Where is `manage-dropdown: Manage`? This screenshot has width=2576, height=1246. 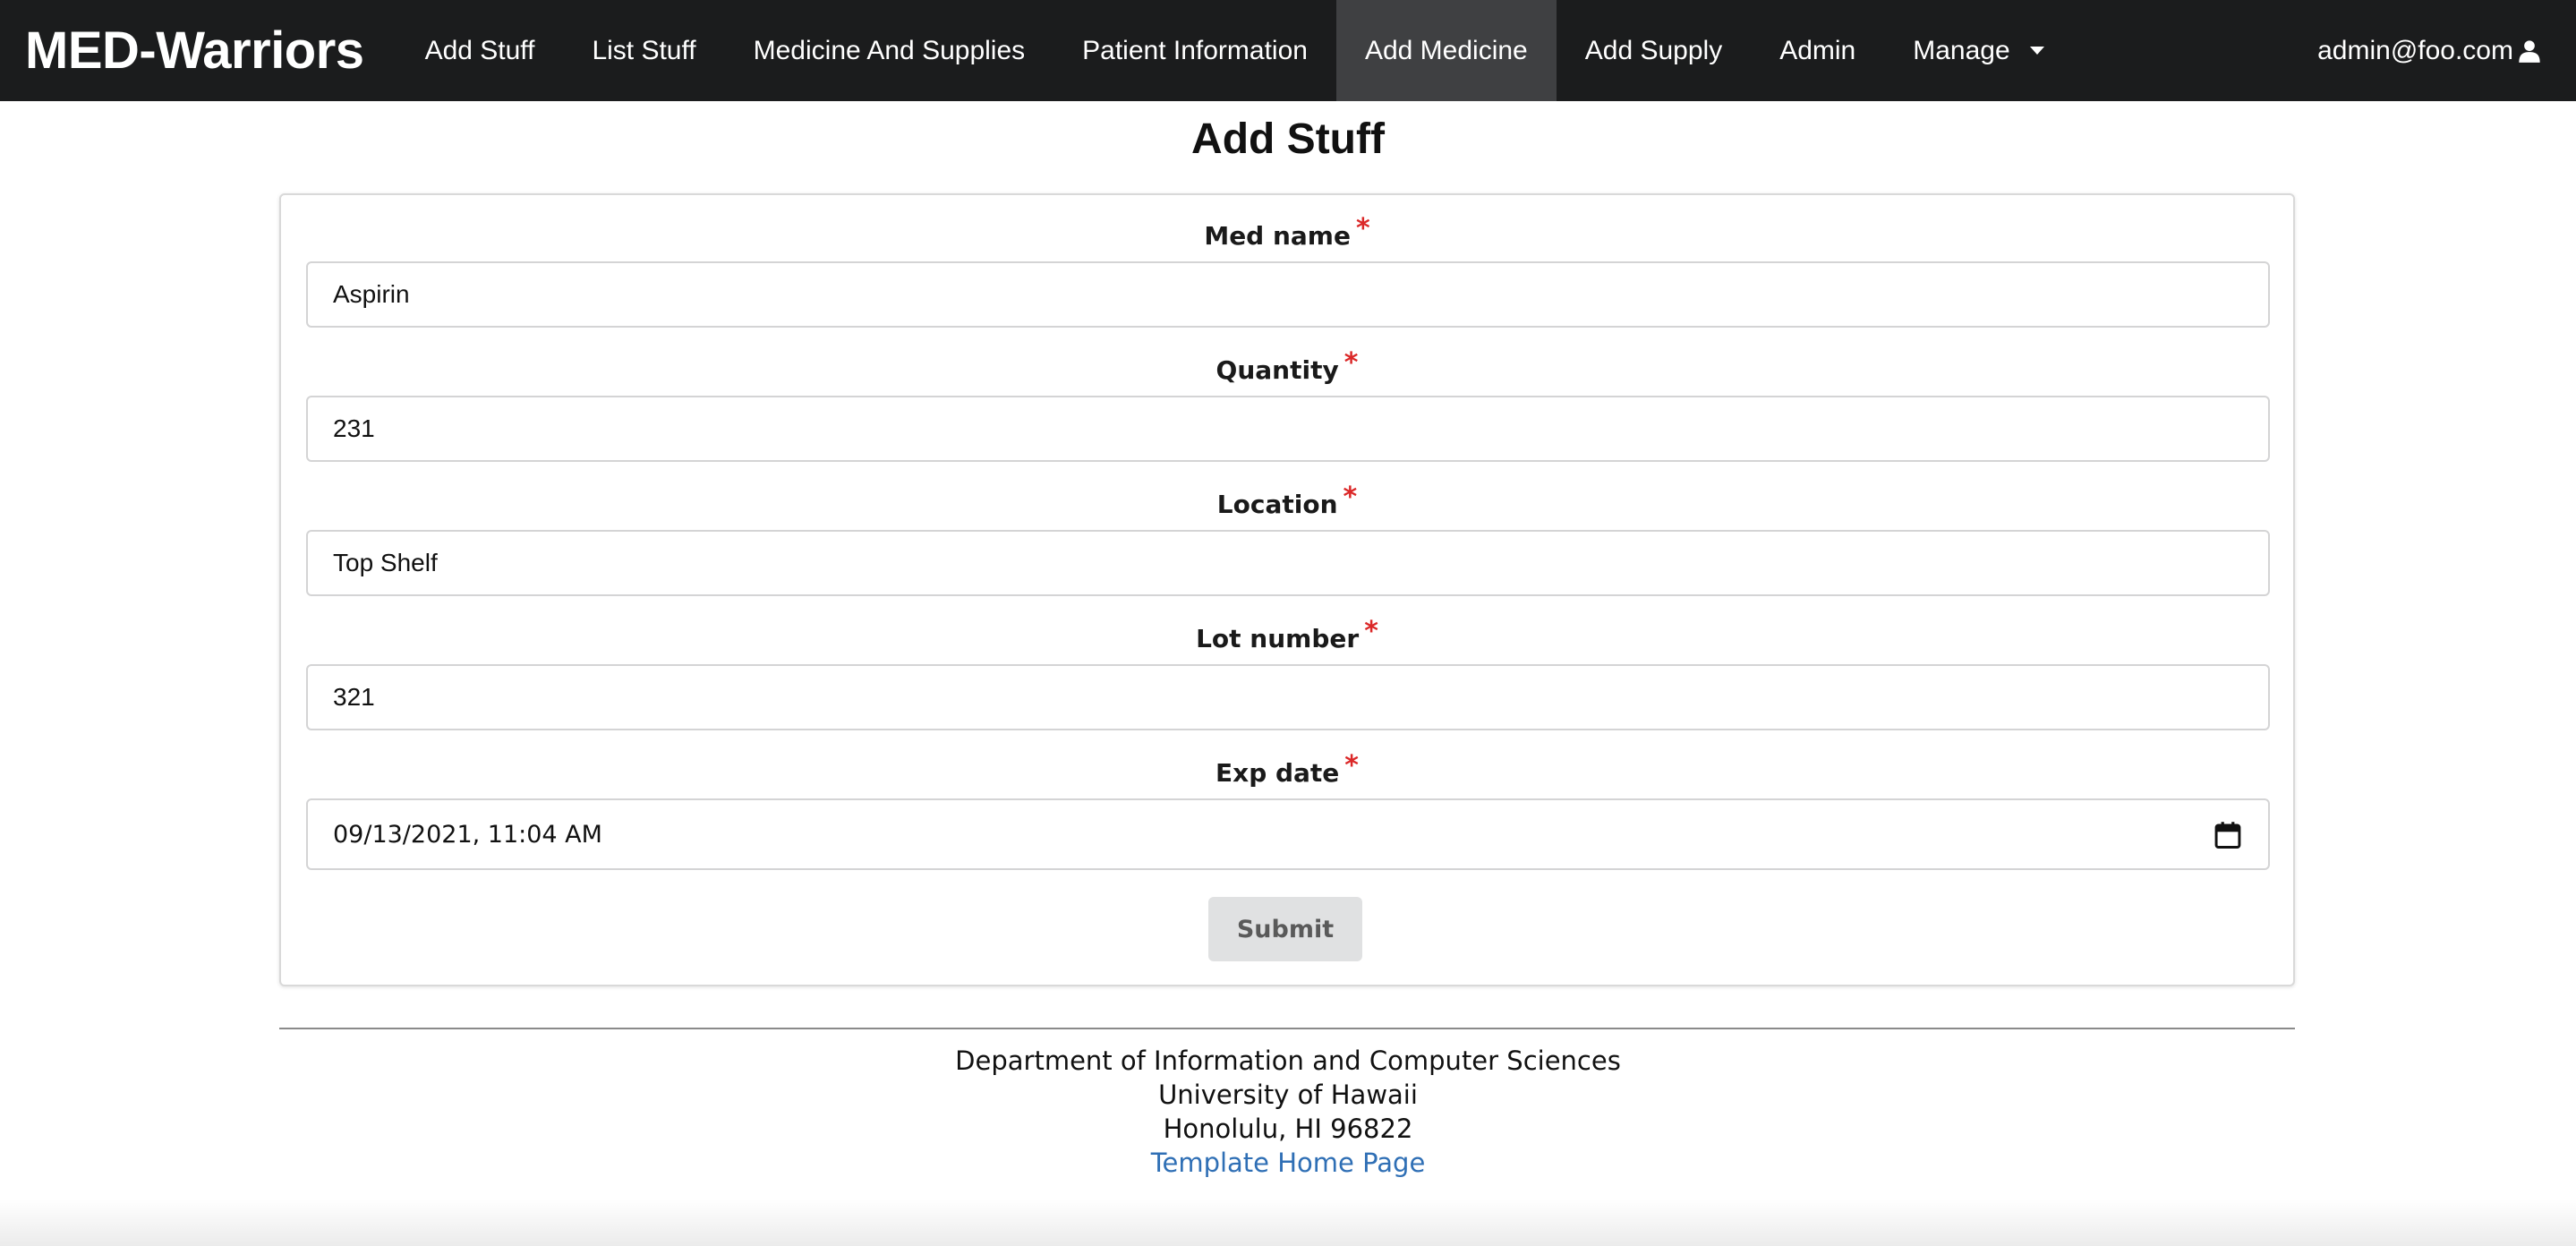
manage-dropdown: Manage is located at coordinates (1978, 50).